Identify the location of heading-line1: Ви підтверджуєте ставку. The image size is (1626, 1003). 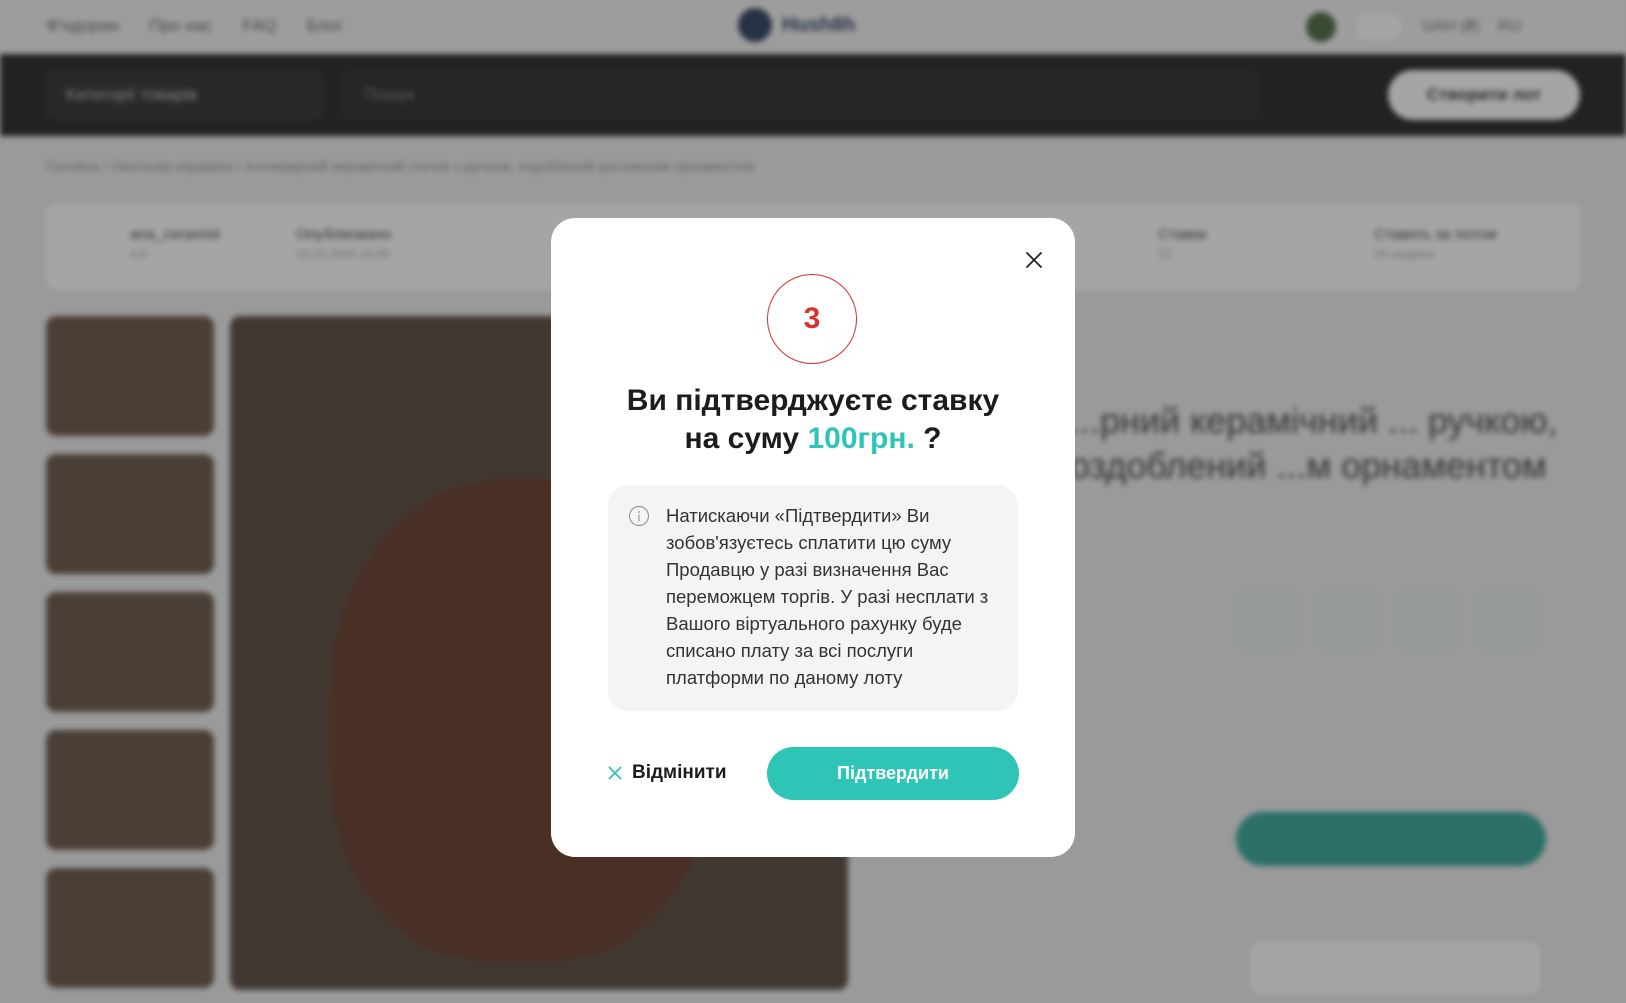
(813, 400).